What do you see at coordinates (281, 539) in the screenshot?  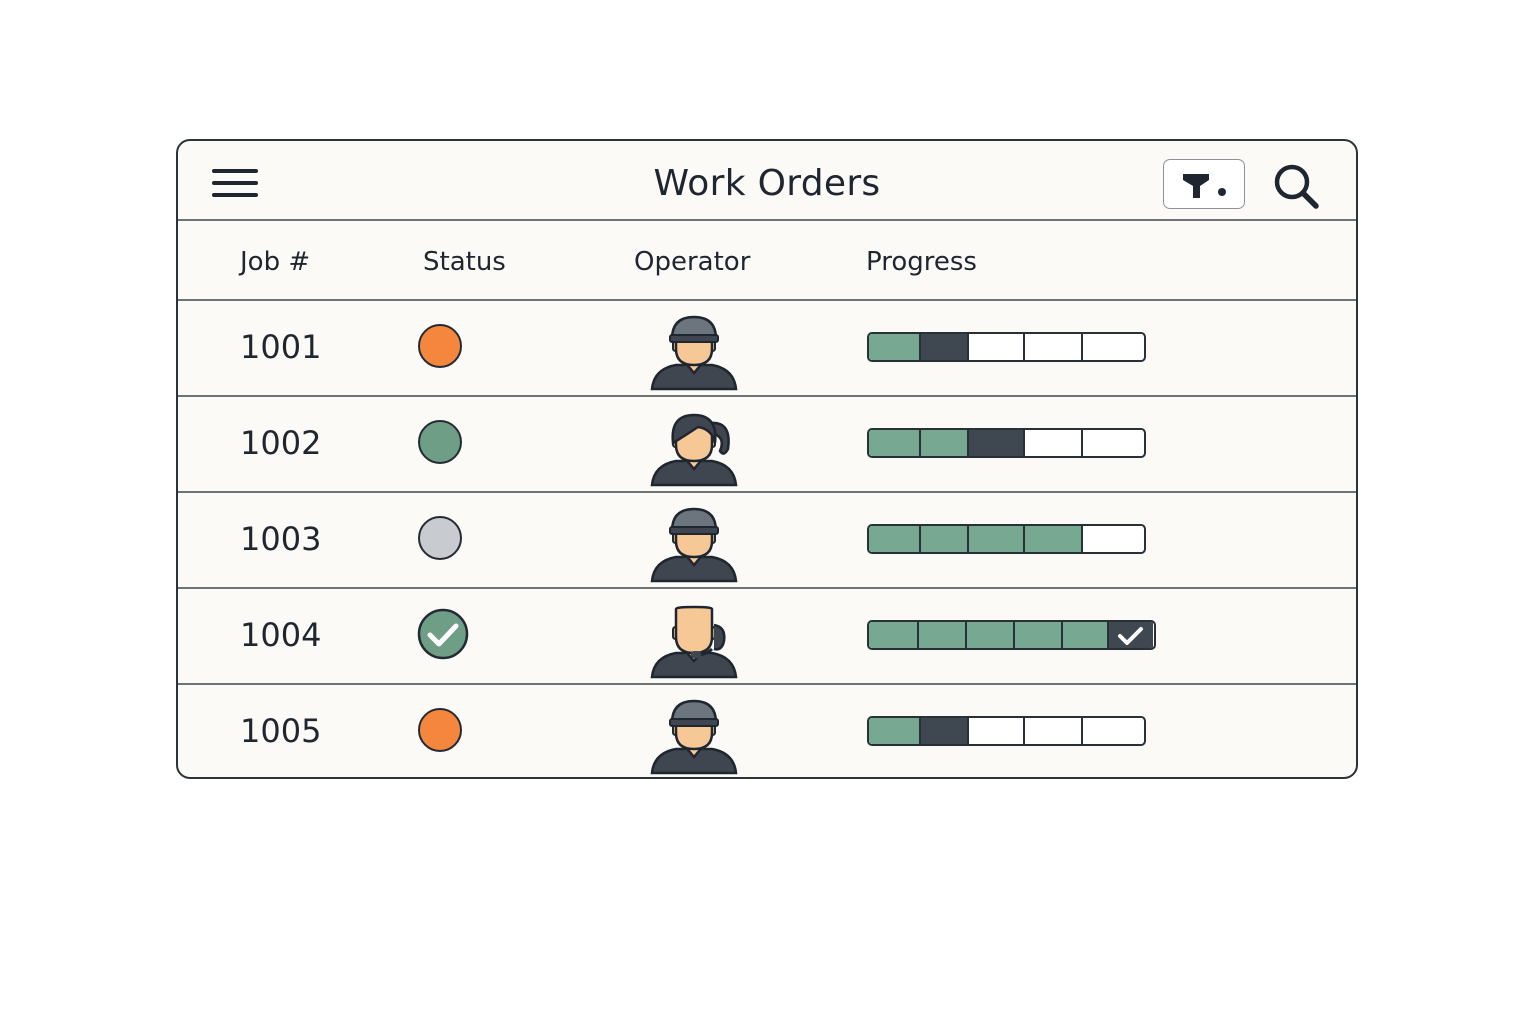 I see `job-number: 1003` at bounding box center [281, 539].